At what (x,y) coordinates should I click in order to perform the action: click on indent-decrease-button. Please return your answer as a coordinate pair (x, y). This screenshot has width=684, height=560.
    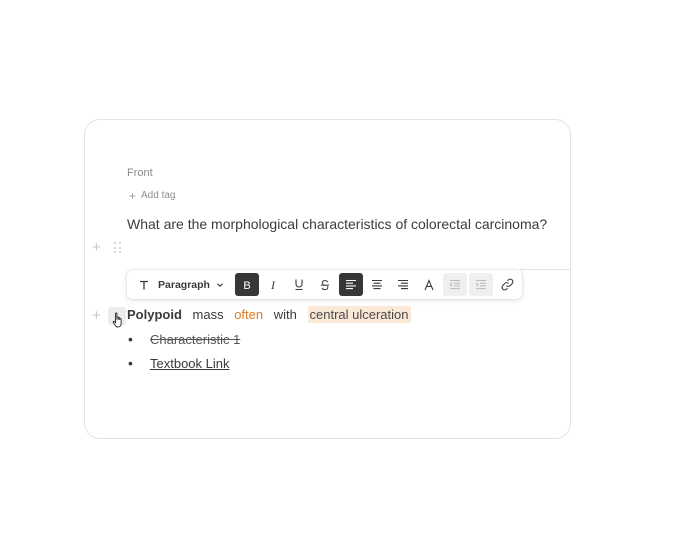
    Looking at the image, I should click on (455, 284).